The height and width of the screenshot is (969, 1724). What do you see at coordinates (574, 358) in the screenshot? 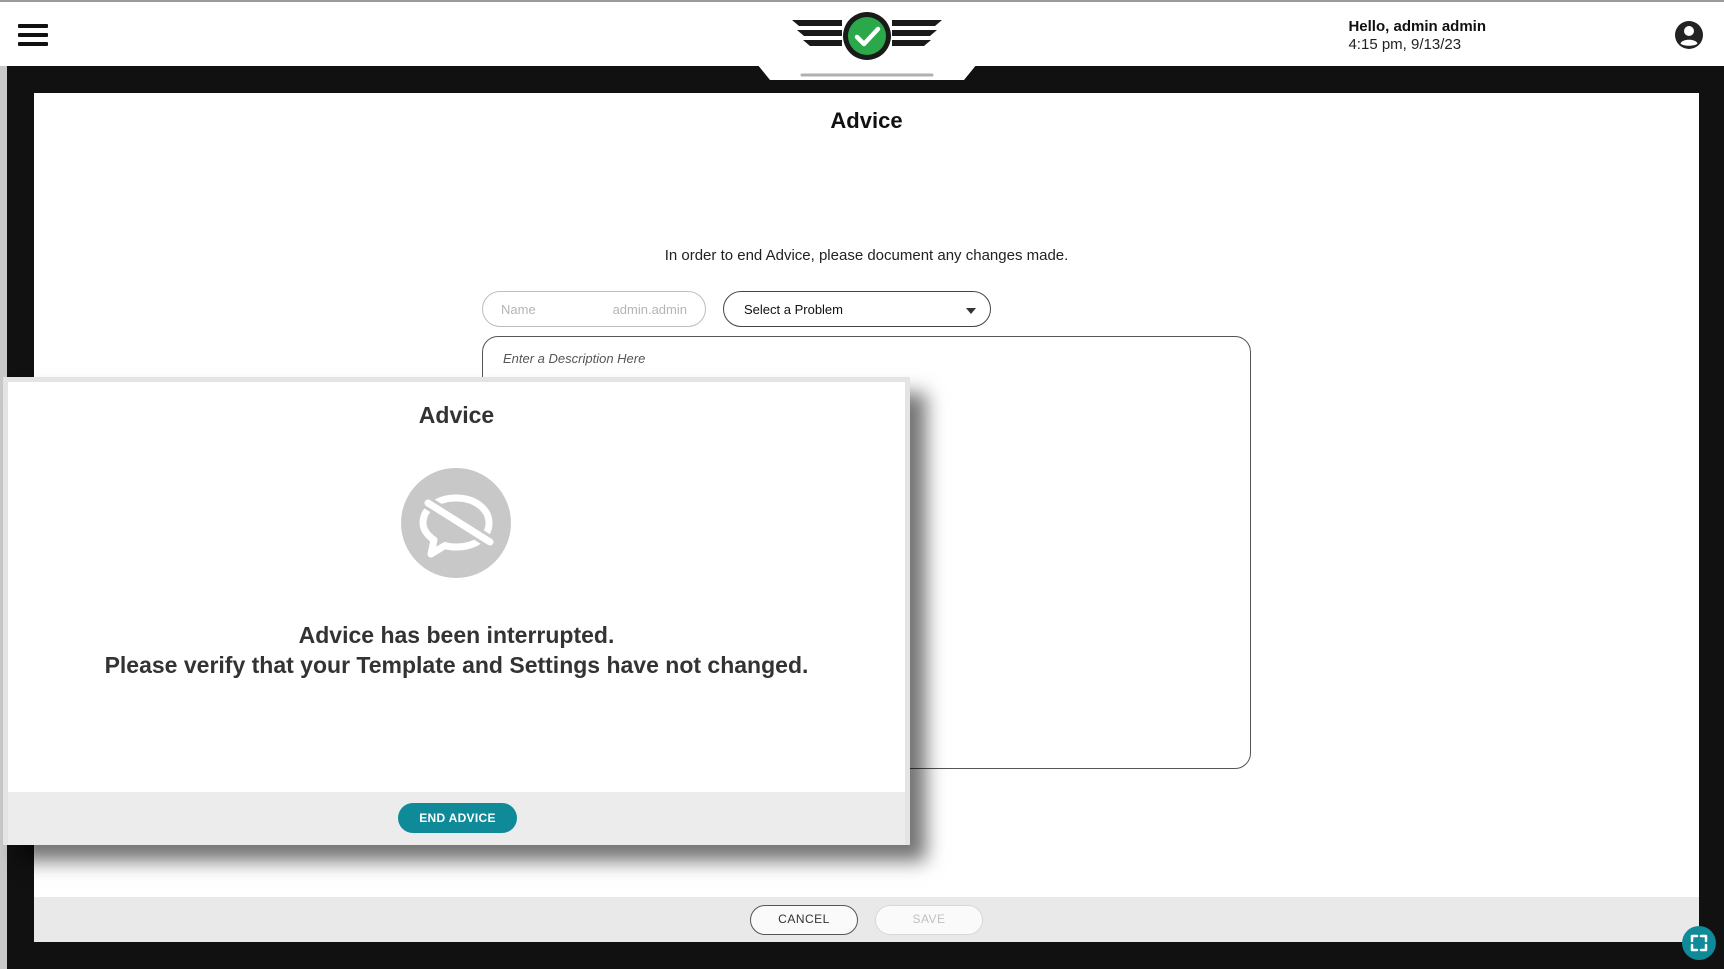
I see `description-placeholder: Enter a Description Here` at bounding box center [574, 358].